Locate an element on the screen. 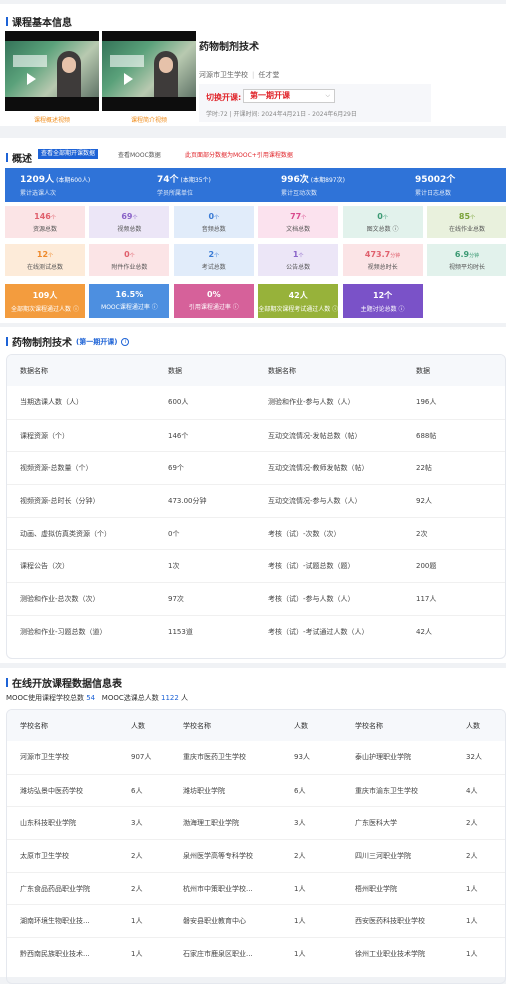  stat-tile: 77个 文档总数 is located at coordinates (298, 222).